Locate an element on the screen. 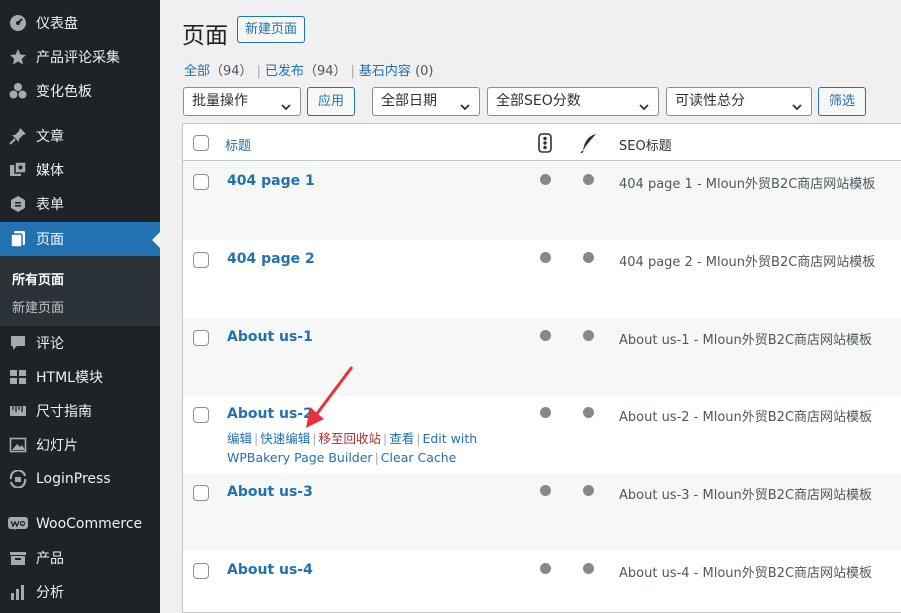  menu-label: 变化色板 is located at coordinates (64, 92).